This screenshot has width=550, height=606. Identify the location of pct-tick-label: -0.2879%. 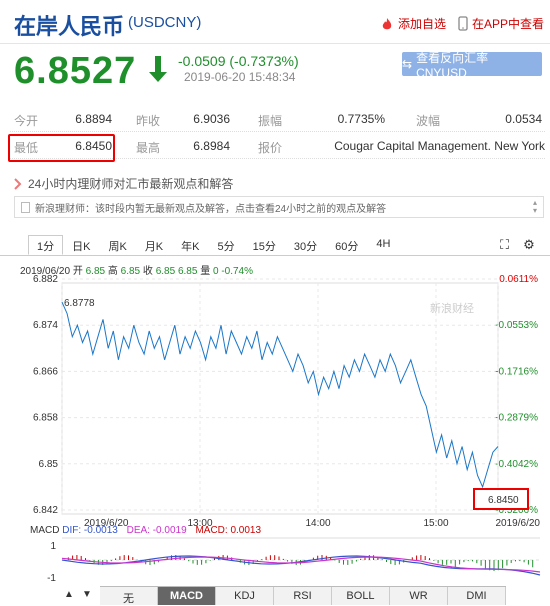
(516, 418).